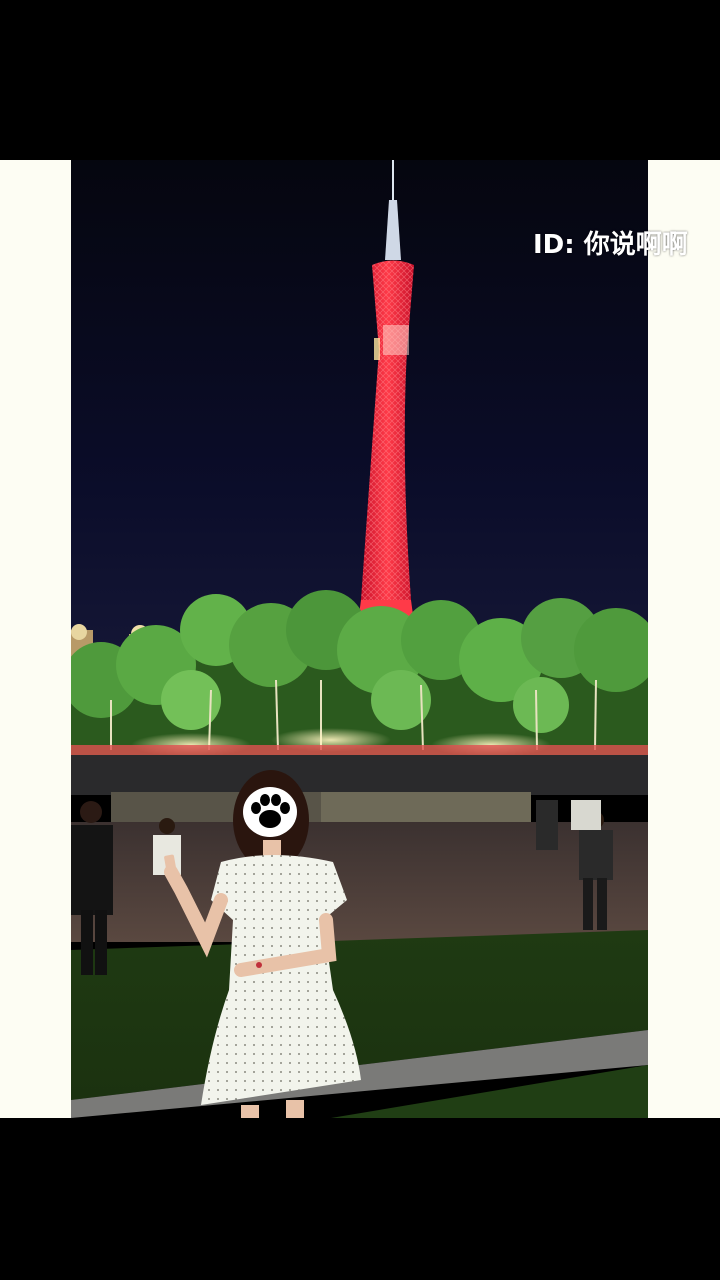 The height and width of the screenshot is (1280, 720). I want to click on frame-side-right, so click(684, 639).